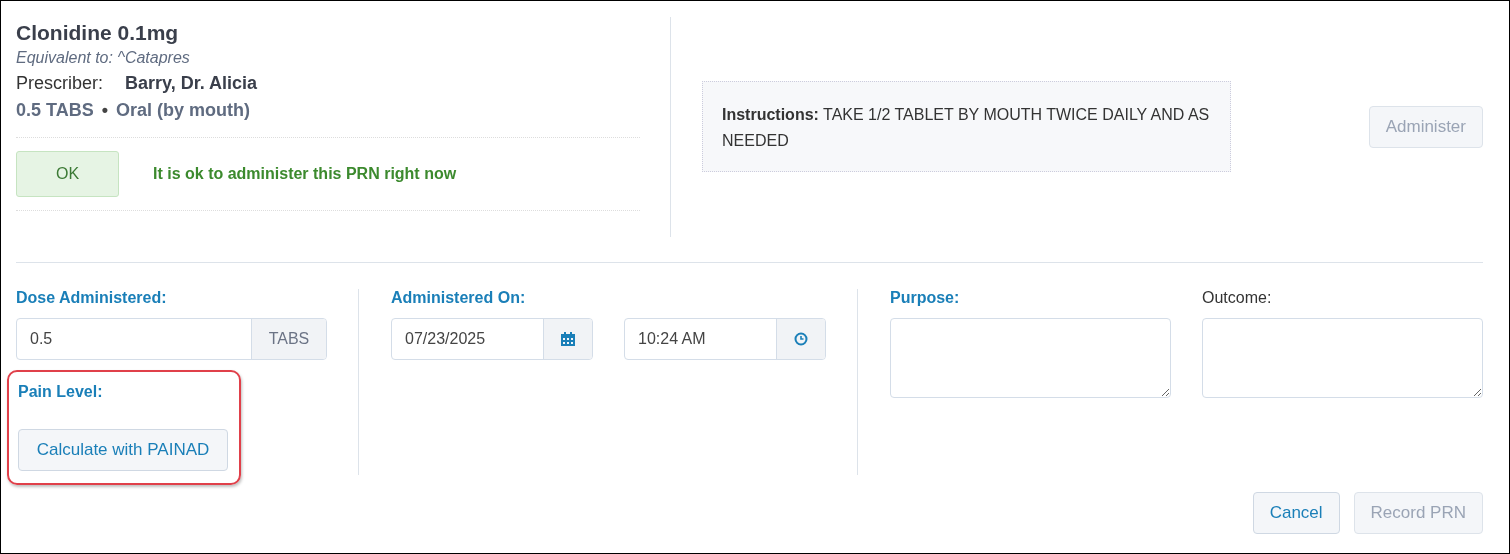 Image resolution: width=1510 pixels, height=554 pixels. Describe the element at coordinates (801, 339) in the screenshot. I see `clock-icon` at that location.